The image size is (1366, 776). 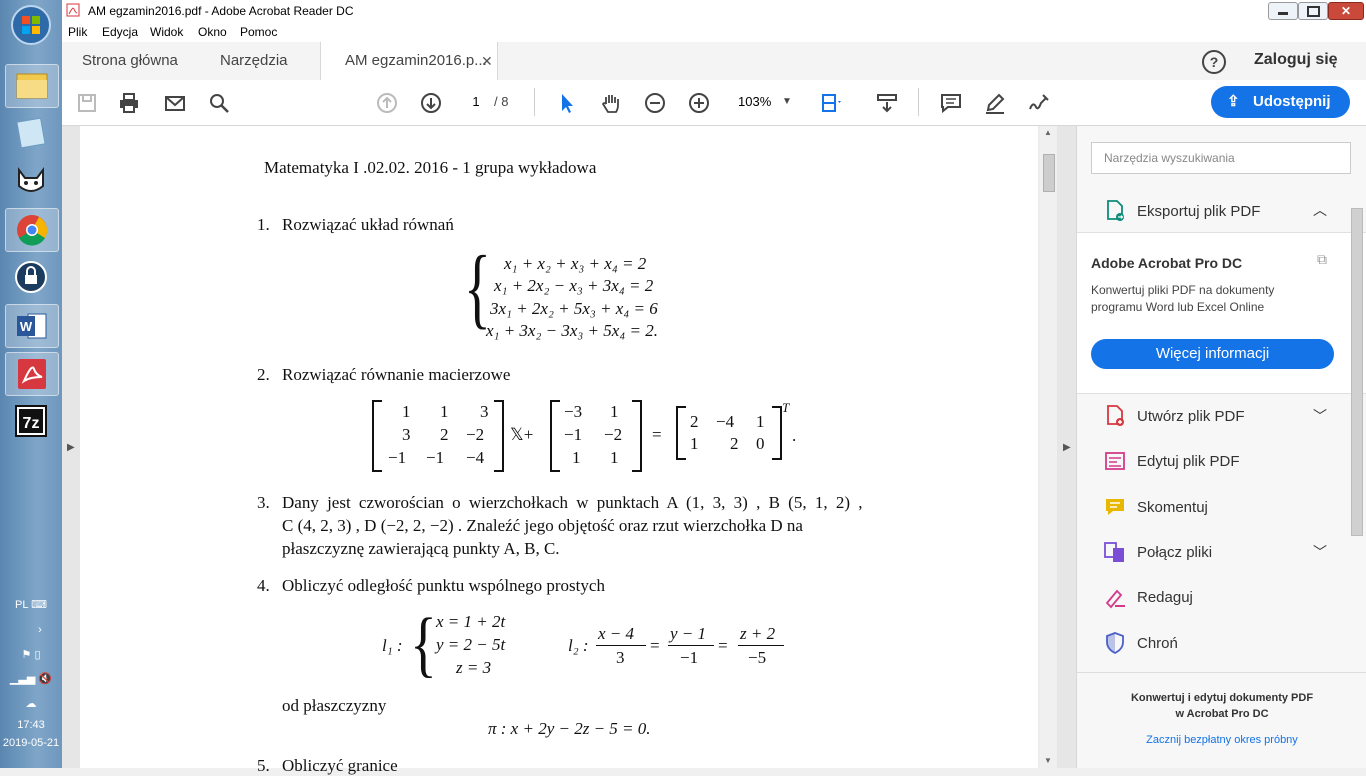 What do you see at coordinates (1175, 552) in the screenshot?
I see `combine-files-label: Połącz pliki` at bounding box center [1175, 552].